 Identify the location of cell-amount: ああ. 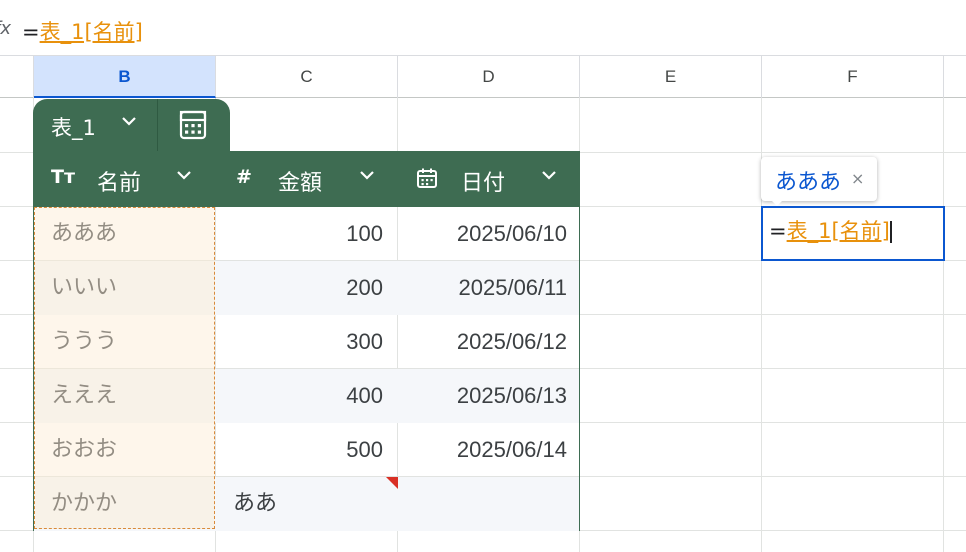
(308, 504).